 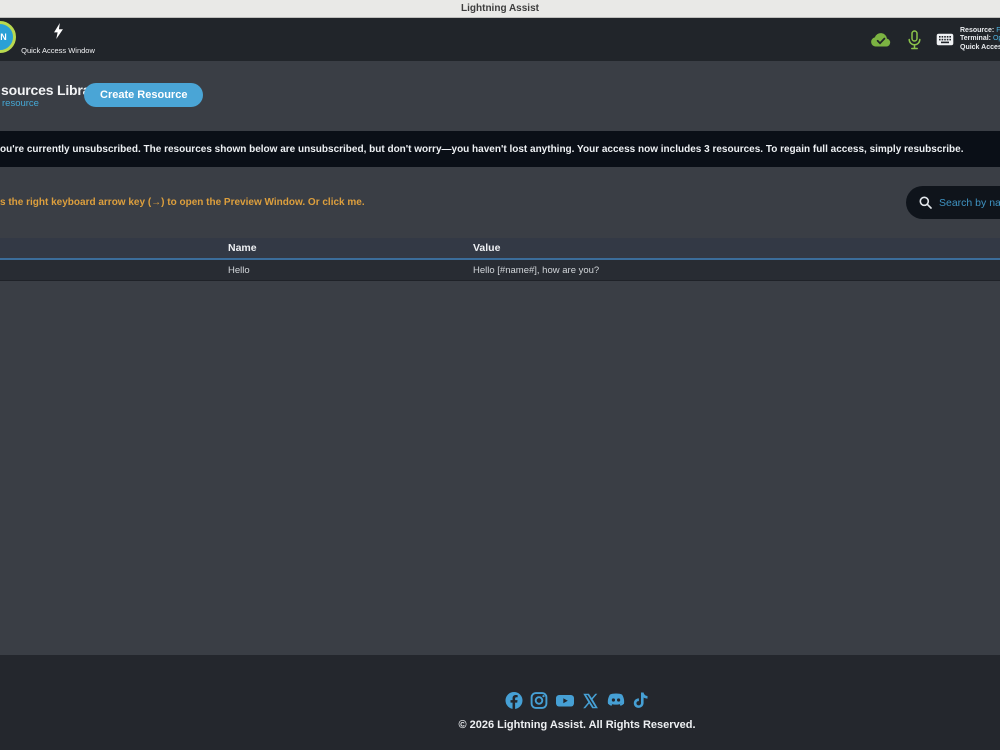 I want to click on search-icon, so click(x=925, y=202).